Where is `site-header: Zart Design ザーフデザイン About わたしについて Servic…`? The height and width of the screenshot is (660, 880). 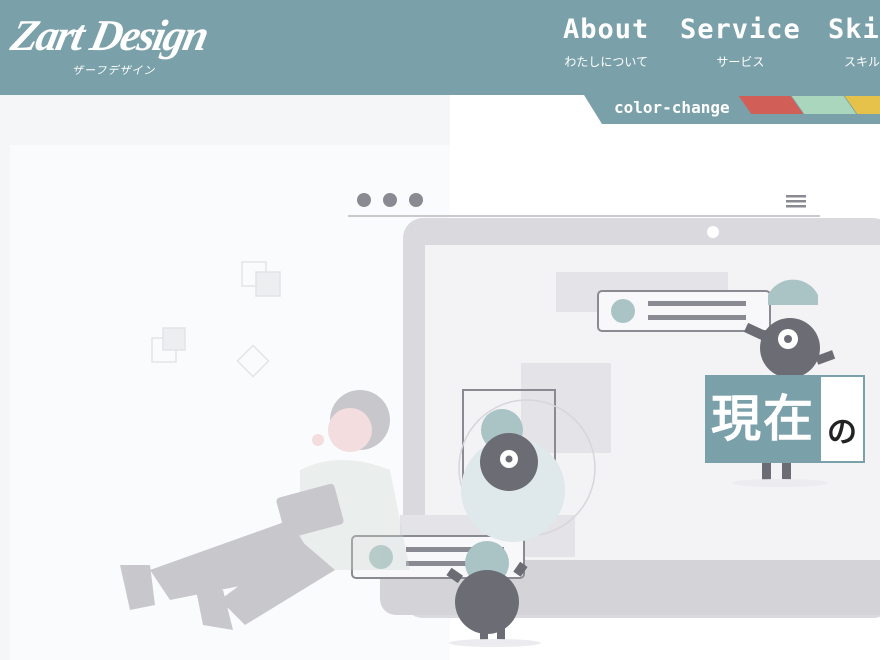 site-header: Zart Design ザーフデザイン About わたしについて Servic… is located at coordinates (440, 47).